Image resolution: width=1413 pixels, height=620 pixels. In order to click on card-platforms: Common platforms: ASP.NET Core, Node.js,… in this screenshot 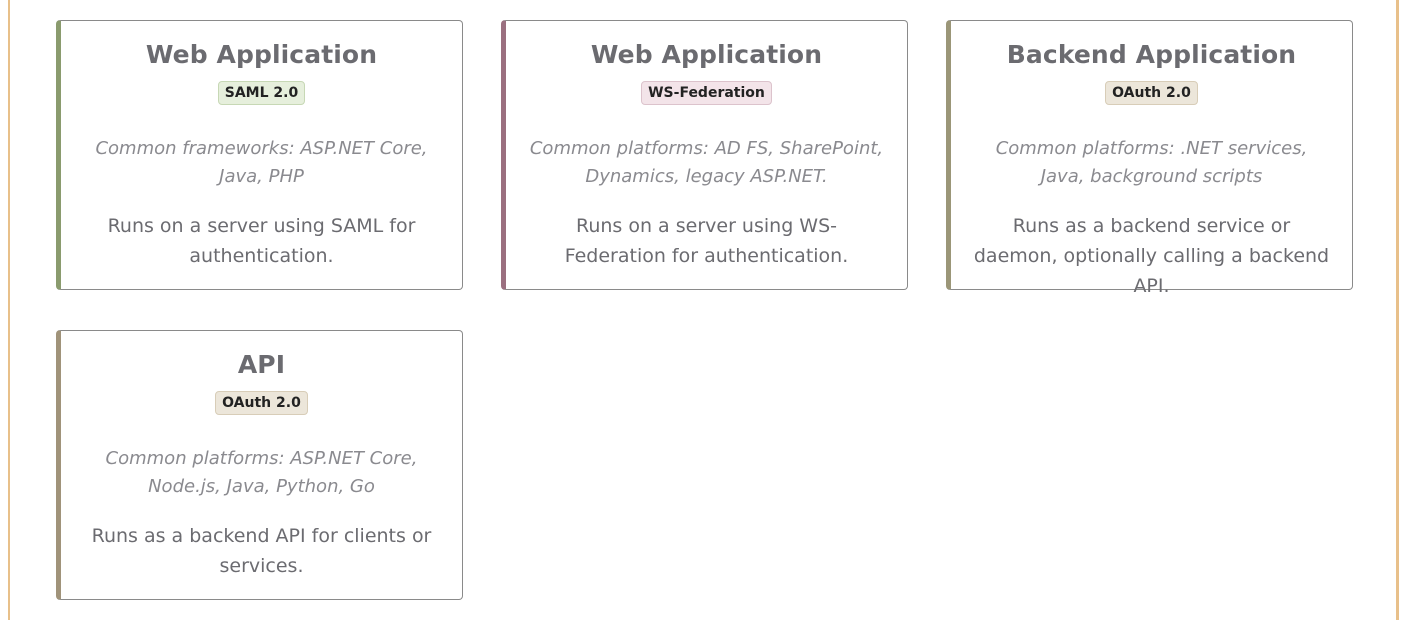, I will do `click(261, 472)`.